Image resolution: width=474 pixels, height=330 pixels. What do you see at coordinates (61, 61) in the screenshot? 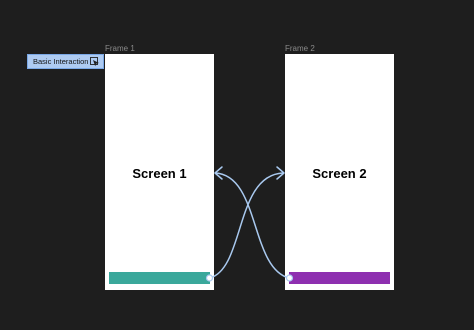
I see `flow-label: Basic Interaction` at bounding box center [61, 61].